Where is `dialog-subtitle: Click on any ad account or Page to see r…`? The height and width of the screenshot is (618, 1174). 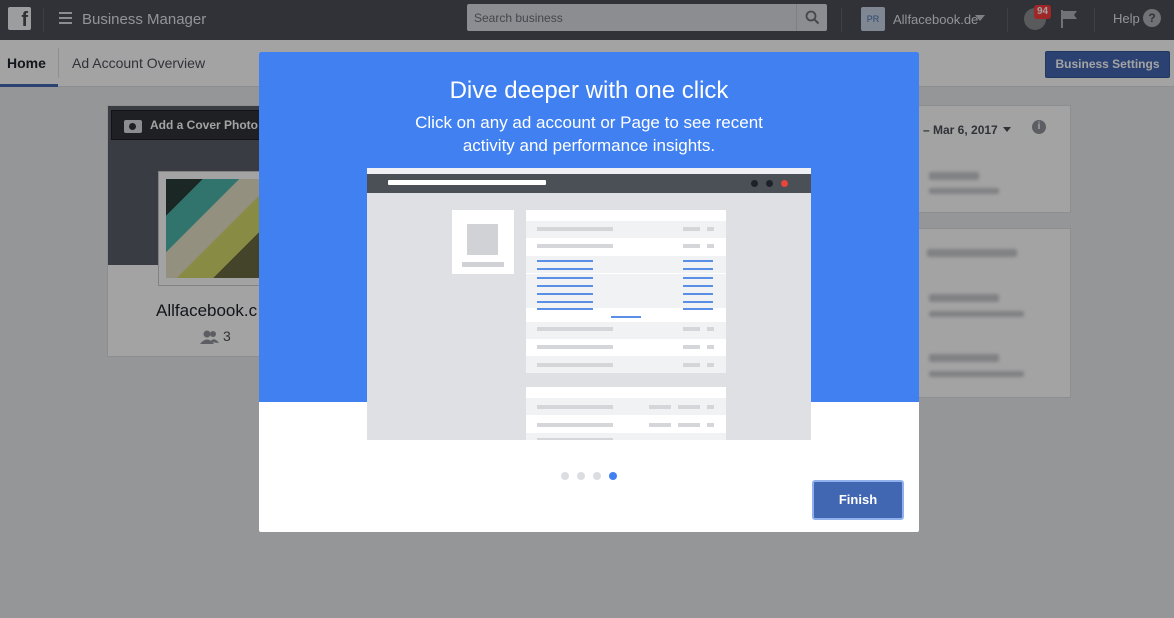 dialog-subtitle: Click on any ad account or Page to see r… is located at coordinates (589, 134).